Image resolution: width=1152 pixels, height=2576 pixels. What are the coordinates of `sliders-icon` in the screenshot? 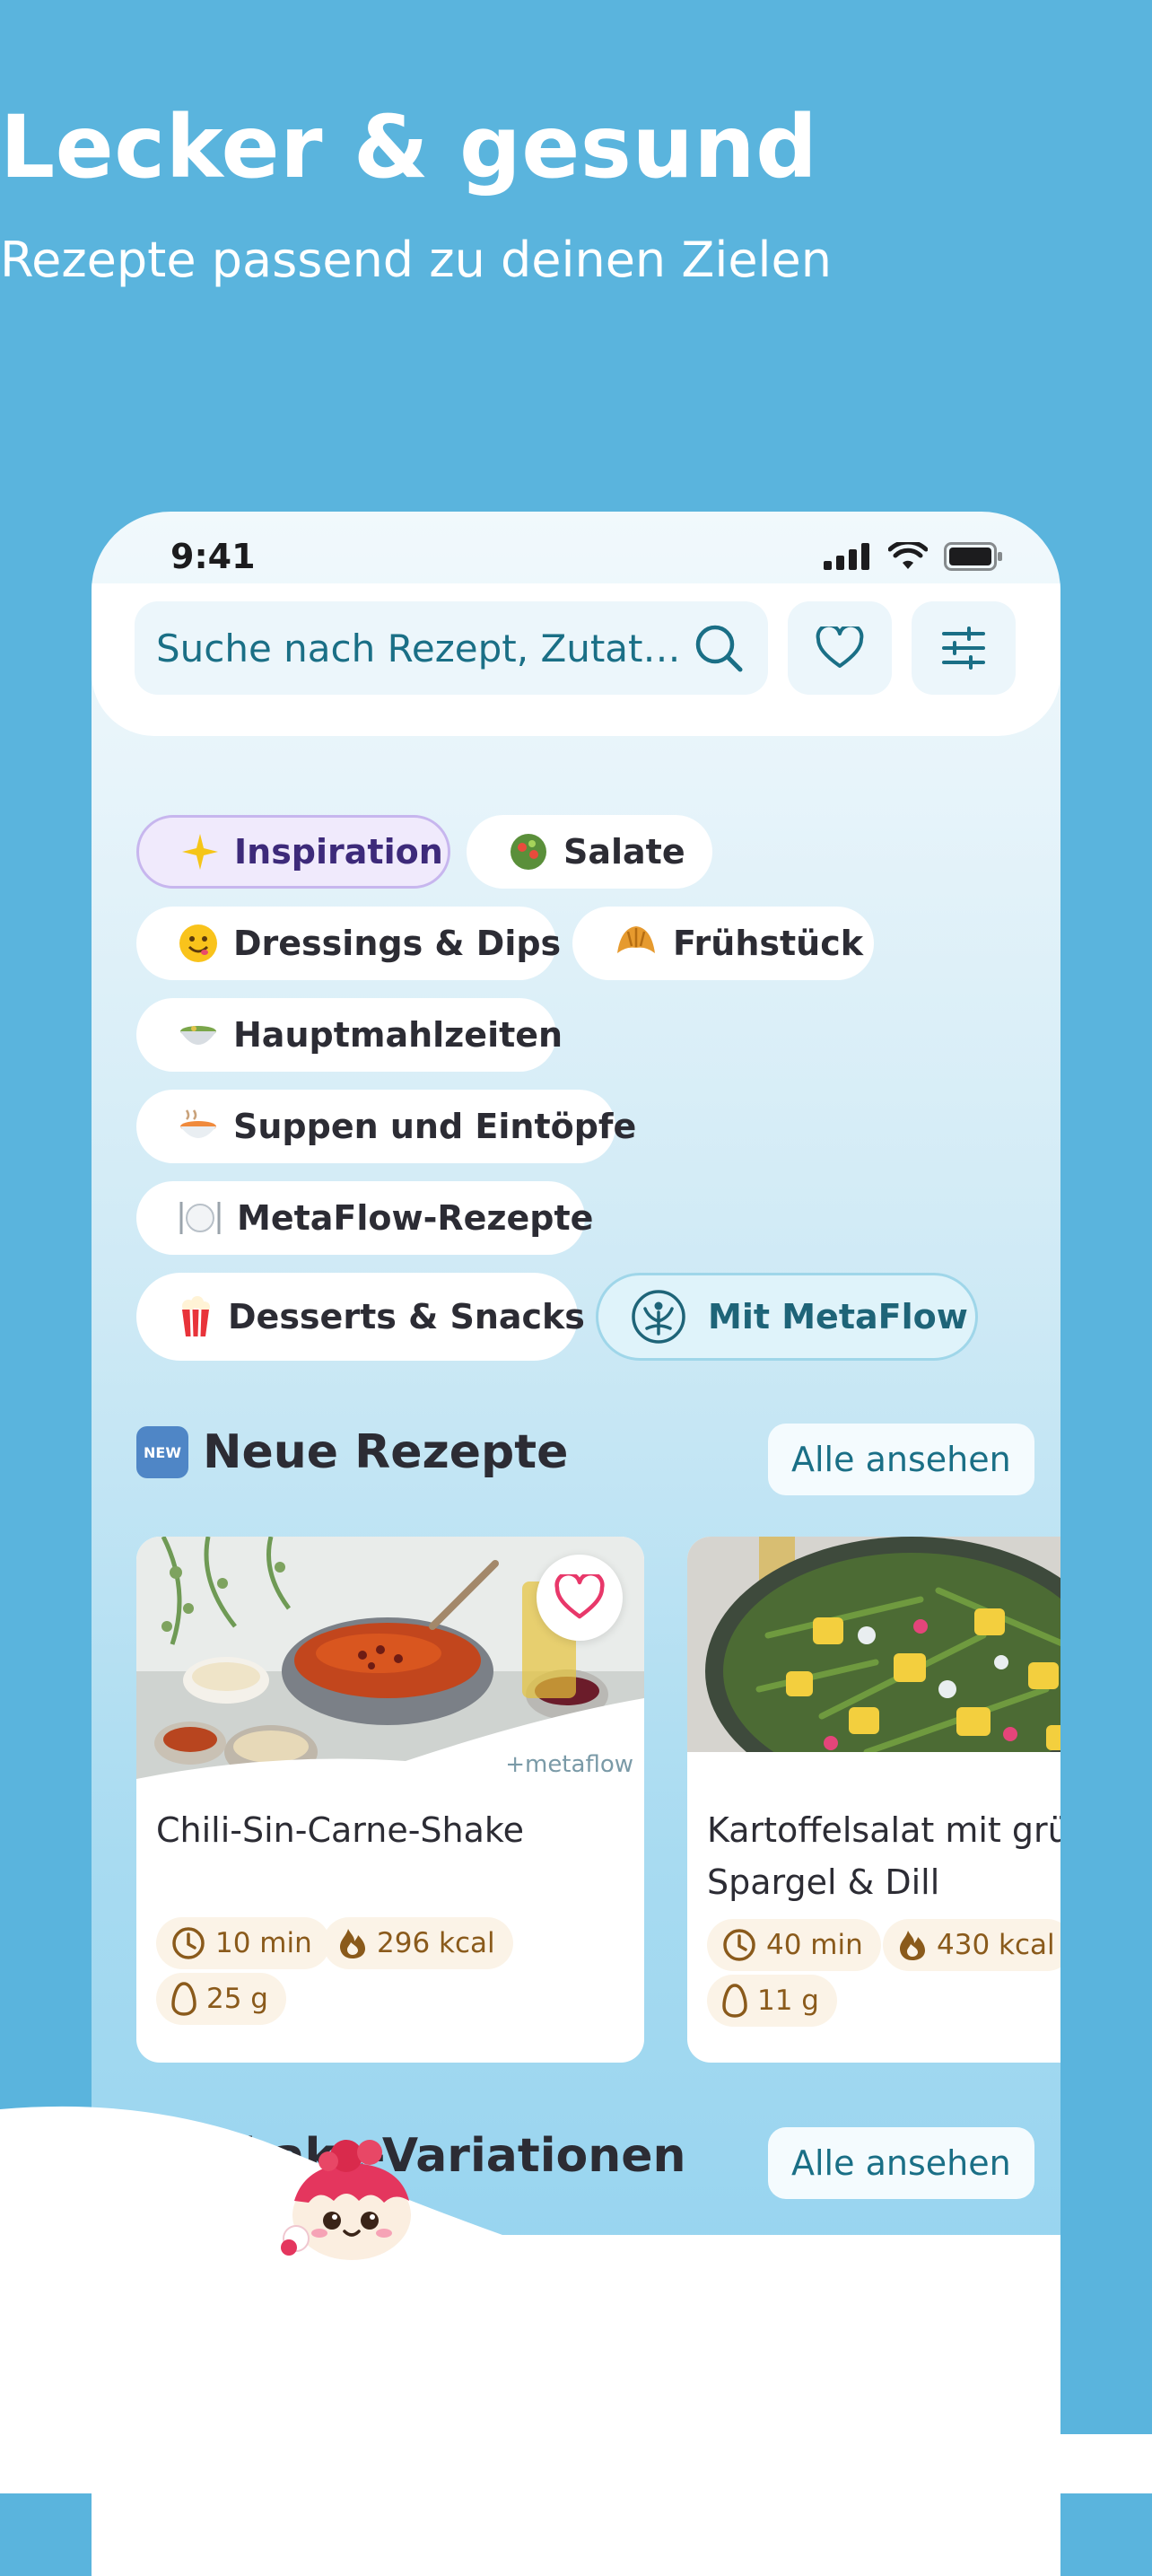 It's located at (963, 648).